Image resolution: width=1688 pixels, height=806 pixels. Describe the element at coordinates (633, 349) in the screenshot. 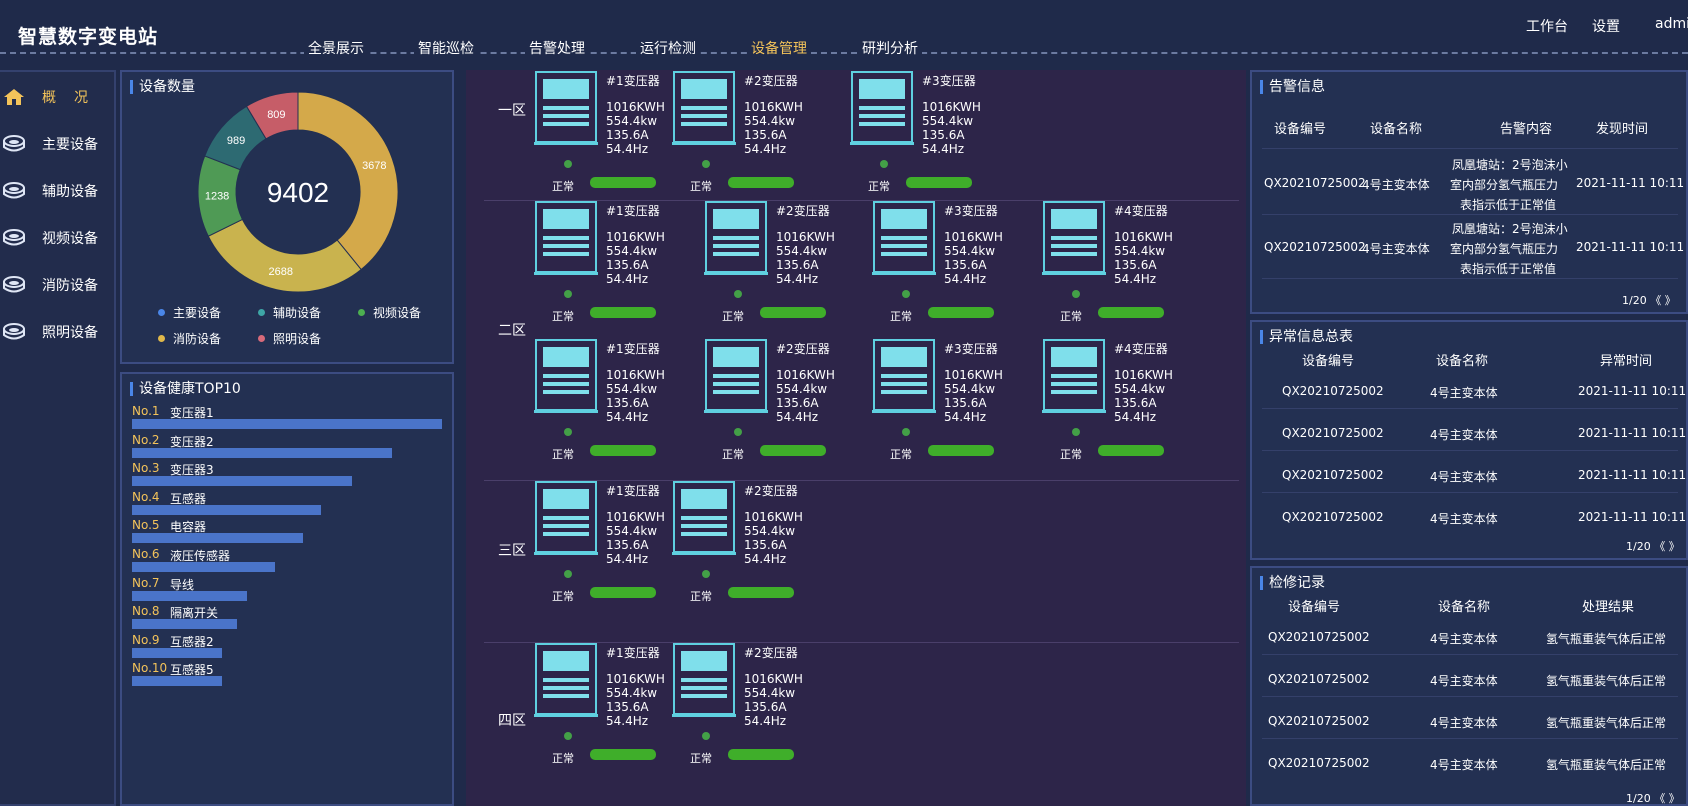

I see `transformer-name: #1变压器` at that location.